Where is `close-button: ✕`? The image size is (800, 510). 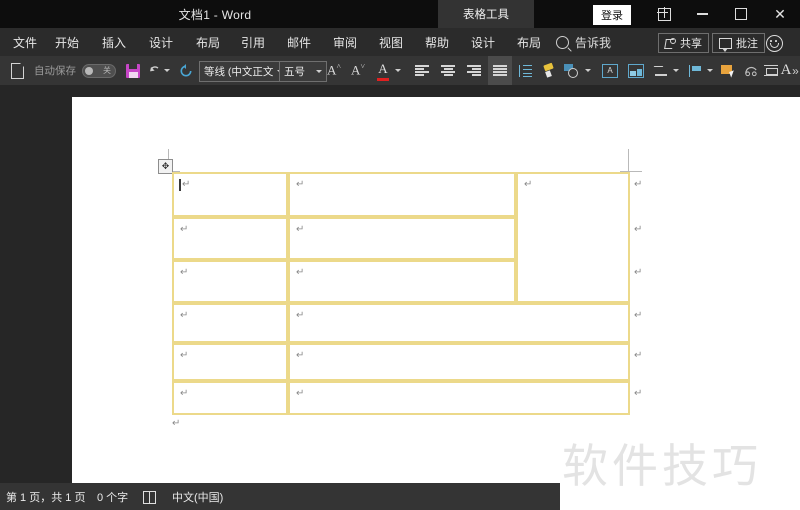
close-button: ✕ is located at coordinates (780, 14).